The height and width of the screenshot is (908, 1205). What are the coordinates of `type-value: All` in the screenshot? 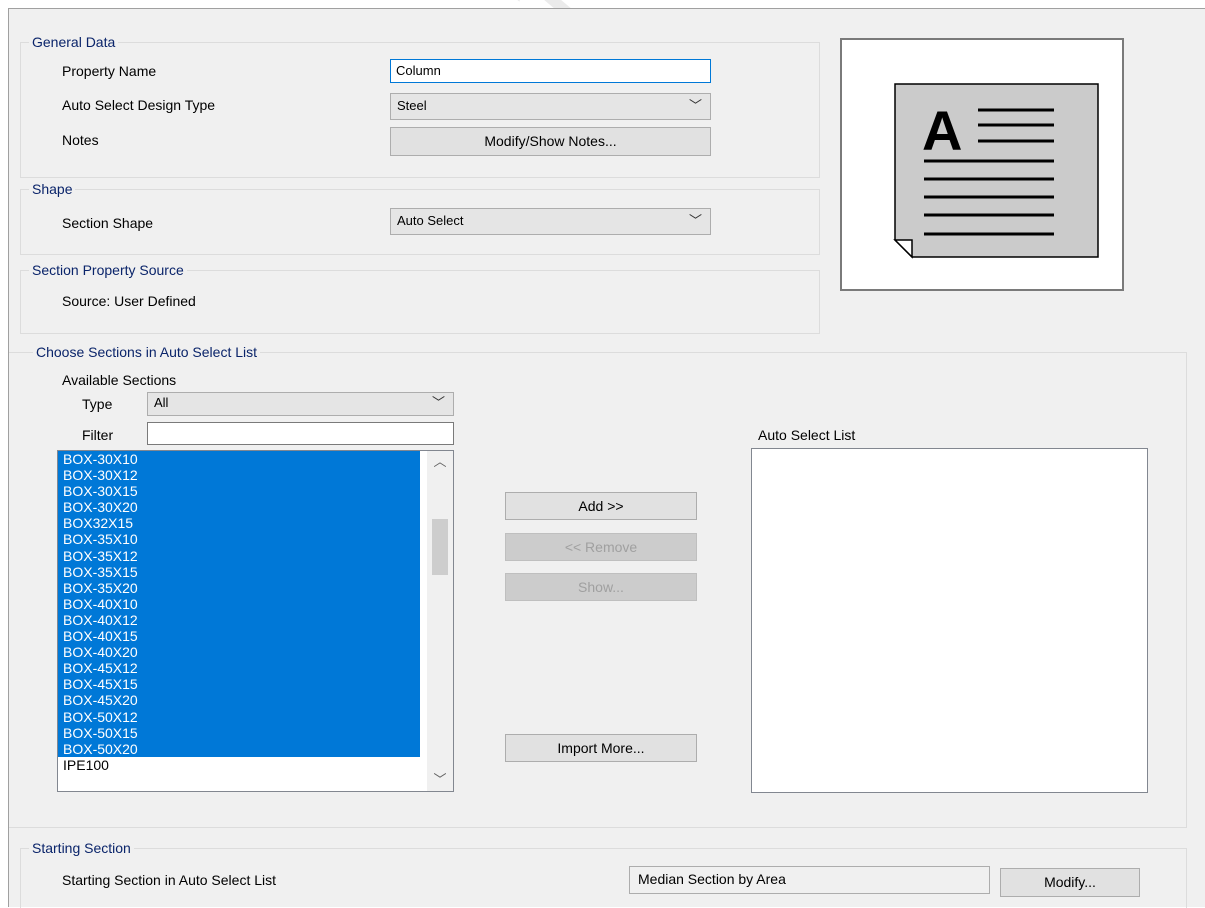 It's located at (161, 402).